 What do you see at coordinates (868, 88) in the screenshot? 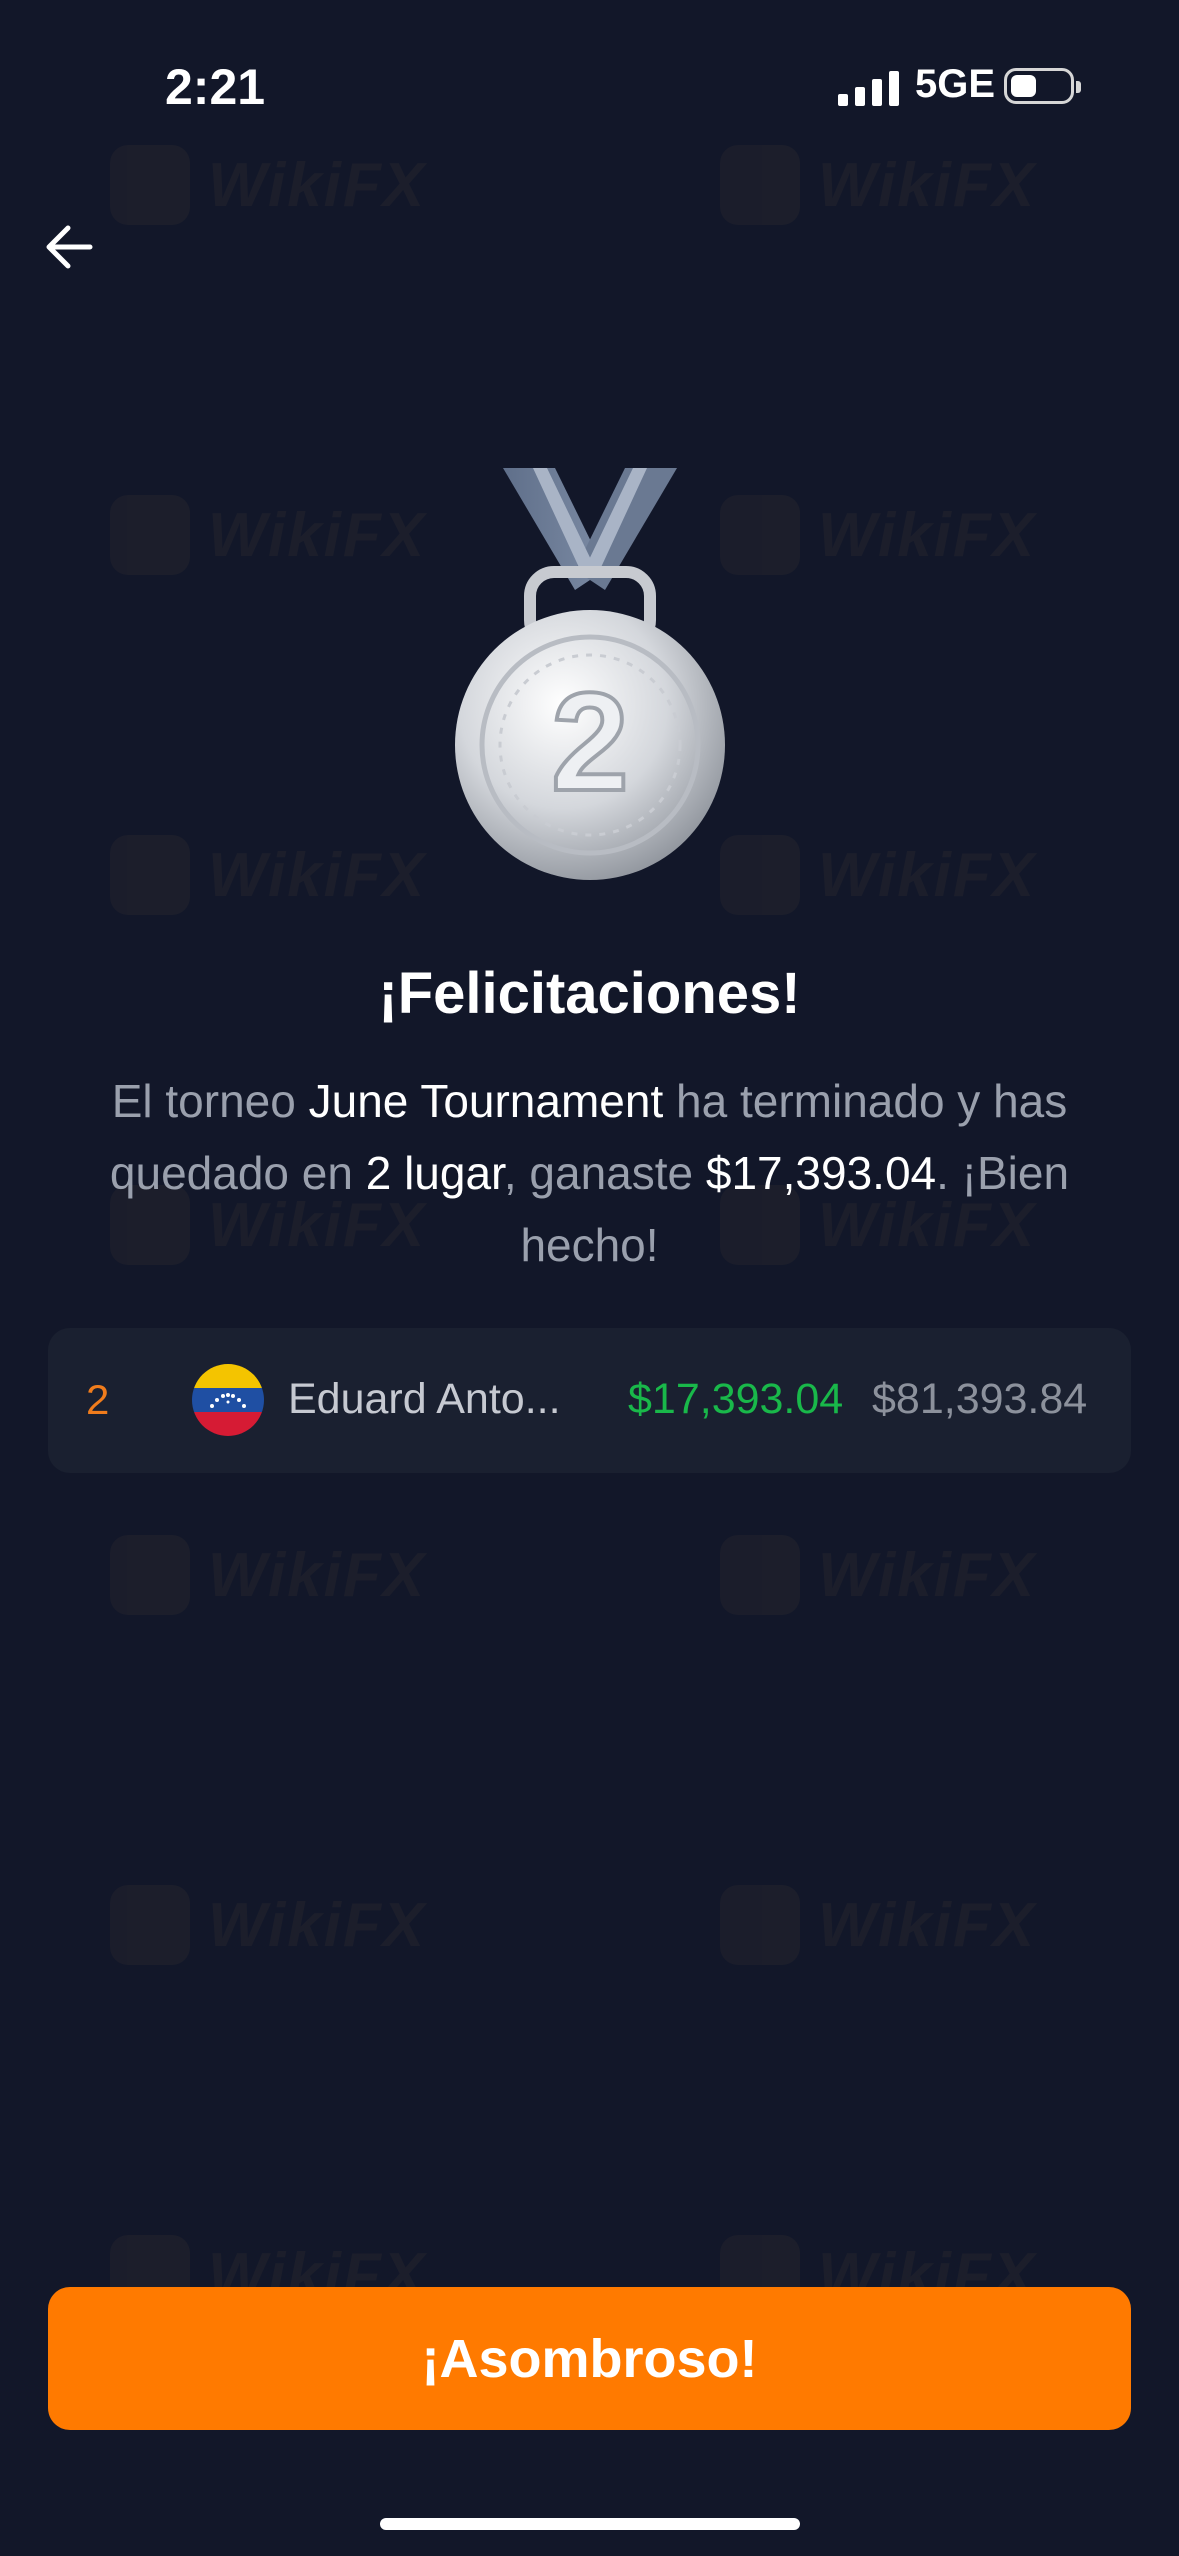
I see `cellular-signal-icon` at bounding box center [868, 88].